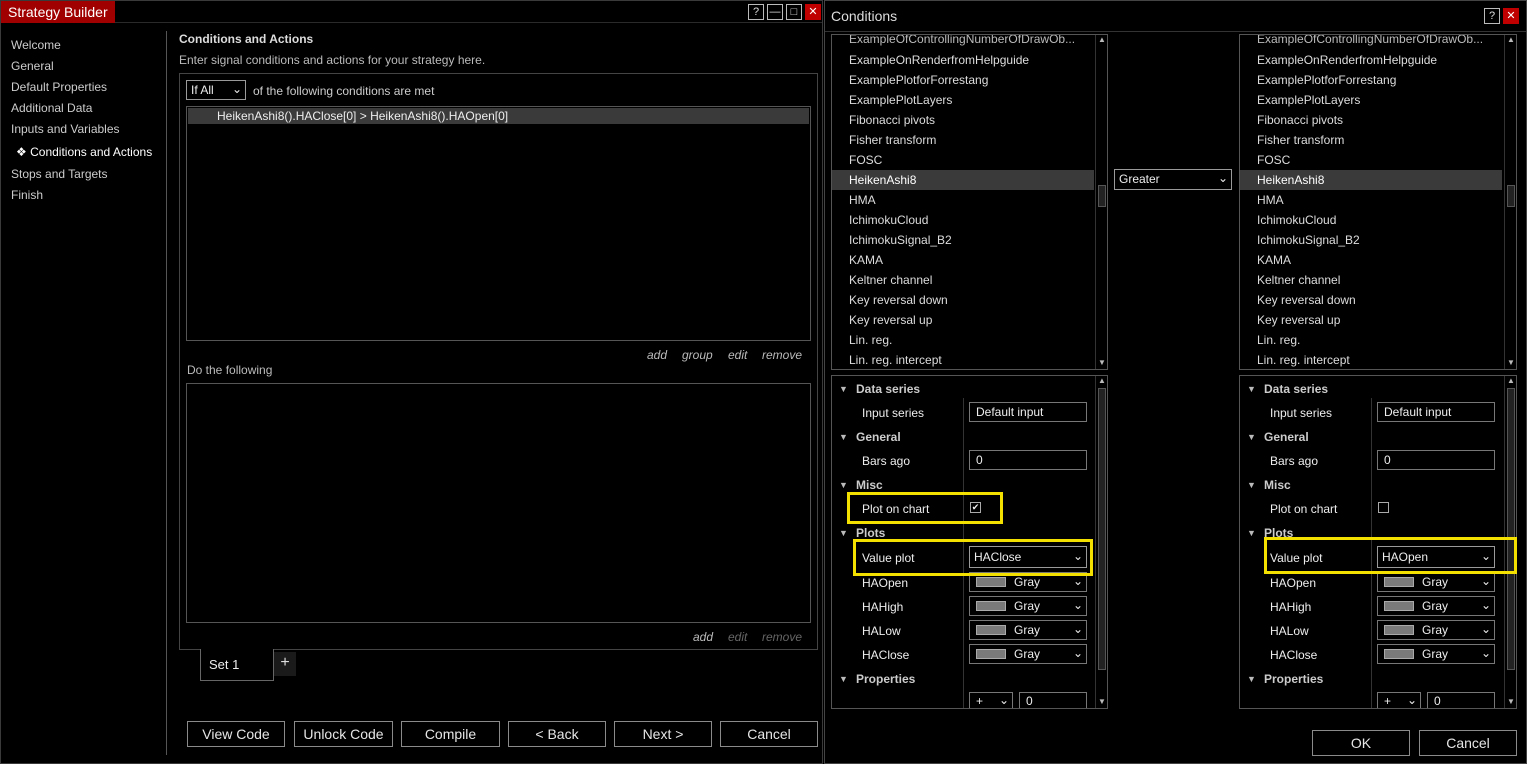 The image size is (1527, 764). Describe the element at coordinates (498, 503) in the screenshot. I see `actions-list` at that location.